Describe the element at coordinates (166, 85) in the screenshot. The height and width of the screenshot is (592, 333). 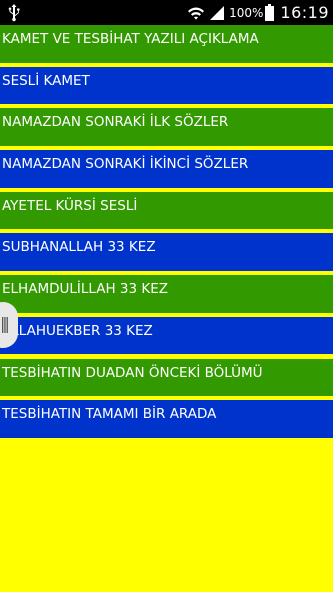
I see `list-item-sesli-kamet: SESLİ KAMET` at that location.